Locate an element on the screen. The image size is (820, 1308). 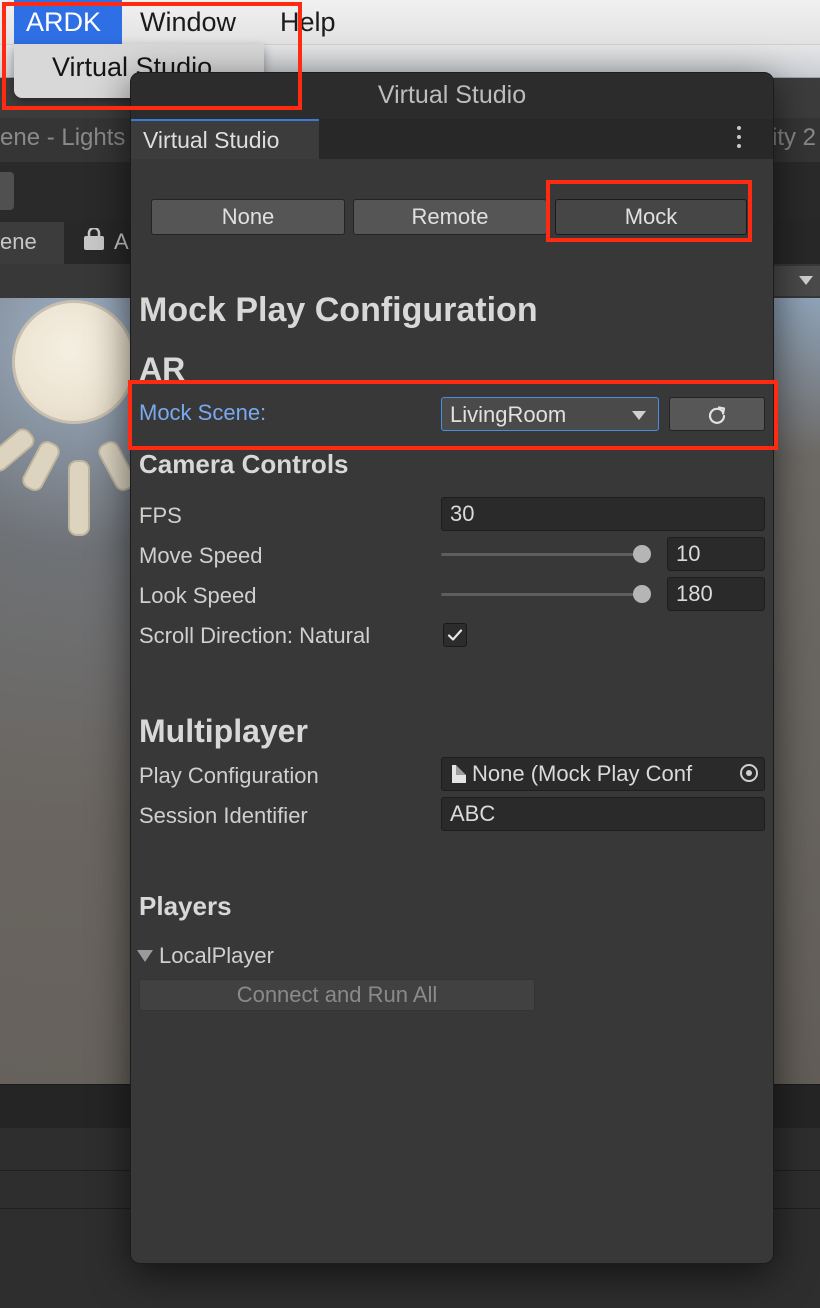
mock-scene-dropdown: LivingRoom is located at coordinates (550, 414).